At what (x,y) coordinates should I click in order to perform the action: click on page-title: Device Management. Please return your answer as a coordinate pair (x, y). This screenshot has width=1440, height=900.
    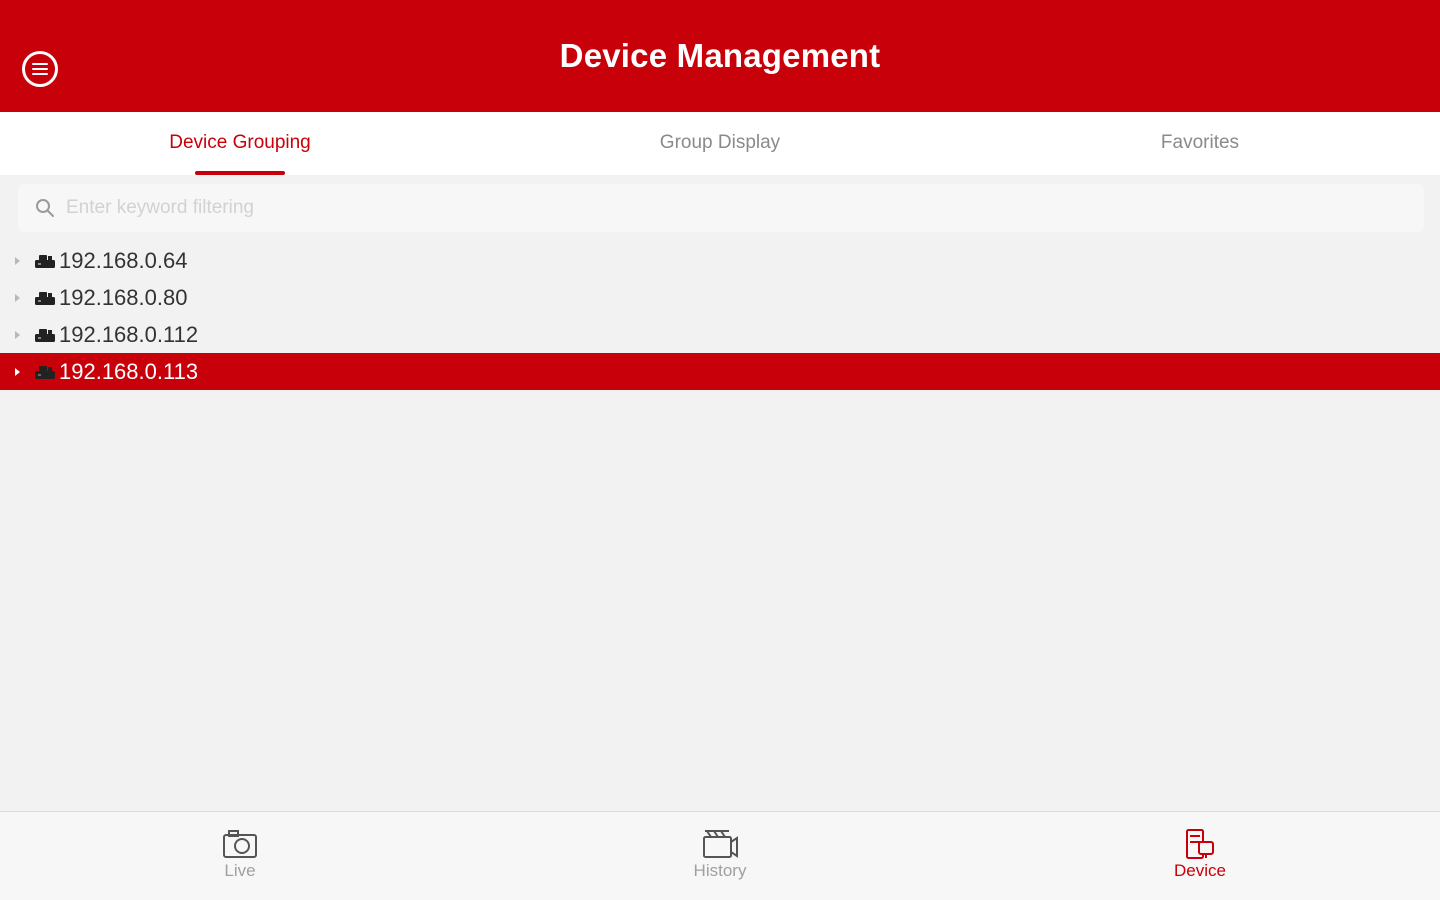
    Looking at the image, I should click on (720, 55).